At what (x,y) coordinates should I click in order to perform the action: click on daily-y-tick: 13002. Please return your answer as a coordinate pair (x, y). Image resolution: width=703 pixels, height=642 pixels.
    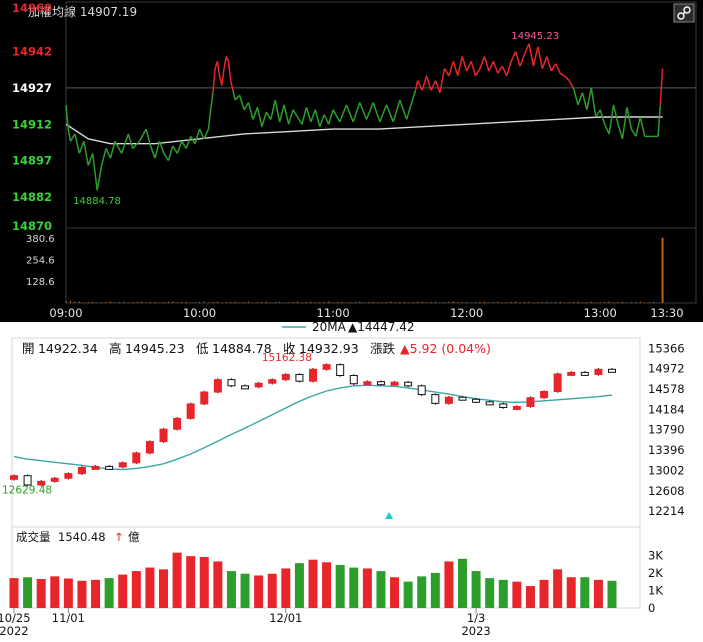
    Looking at the image, I should click on (666, 470).